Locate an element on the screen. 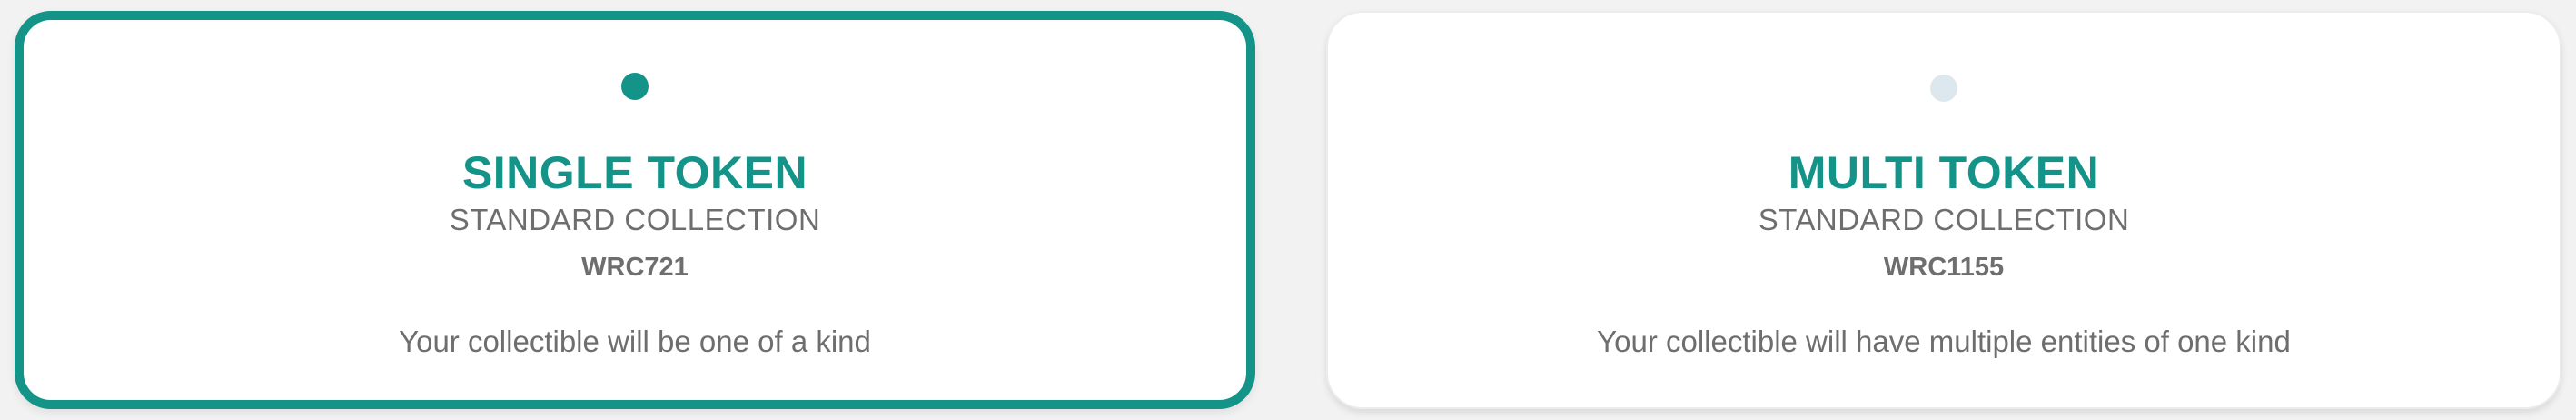 The height and width of the screenshot is (420, 2576). option-standard-code: WRC1155 is located at coordinates (1944, 267).